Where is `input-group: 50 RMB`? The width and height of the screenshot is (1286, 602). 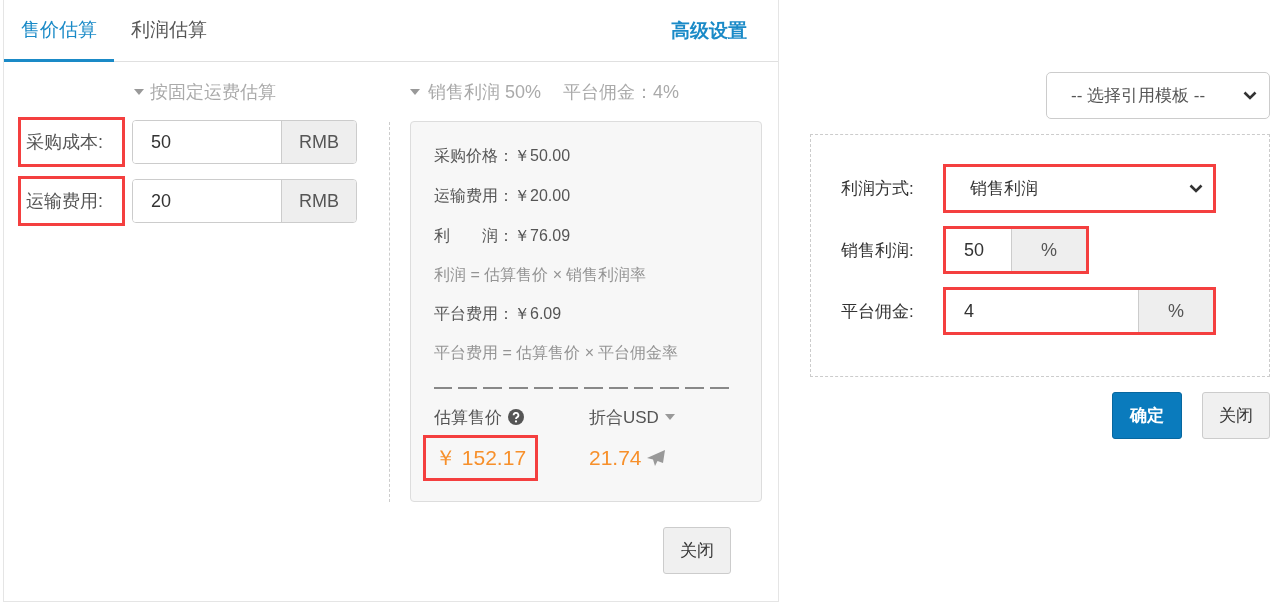
input-group: 50 RMB is located at coordinates (244, 142).